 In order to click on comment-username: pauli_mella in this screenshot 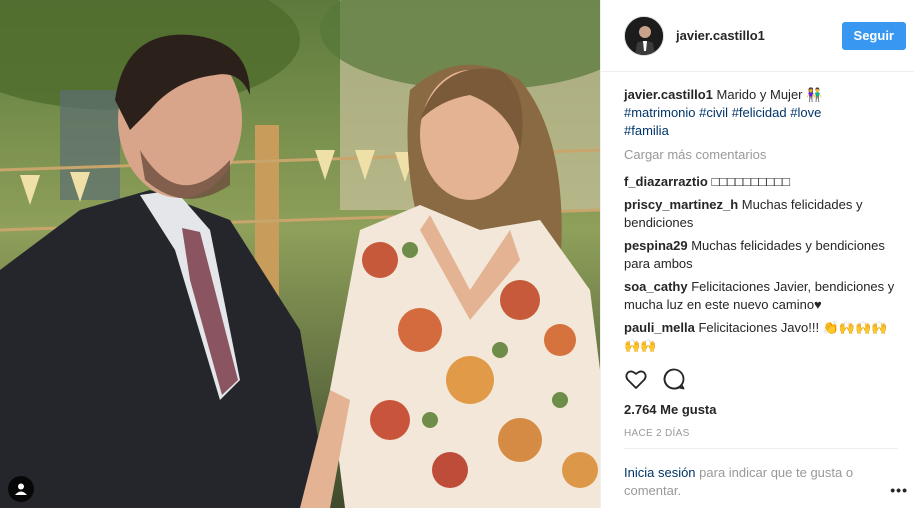, I will do `click(659, 327)`.